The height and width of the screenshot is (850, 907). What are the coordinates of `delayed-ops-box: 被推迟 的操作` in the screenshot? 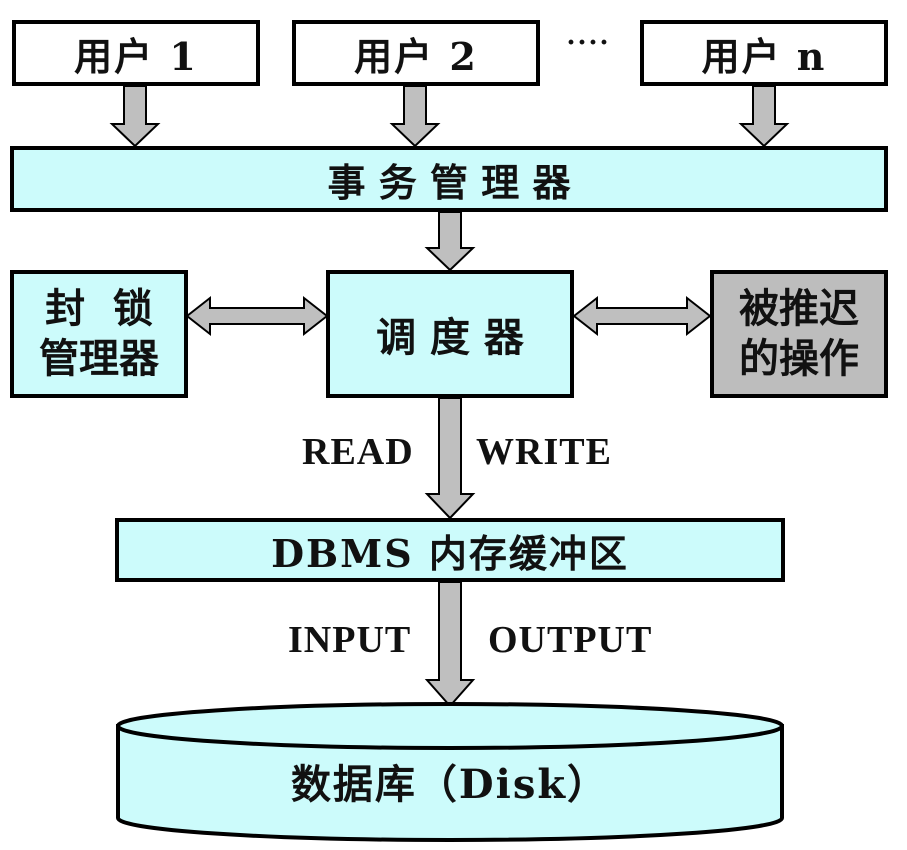 It's located at (799, 334).